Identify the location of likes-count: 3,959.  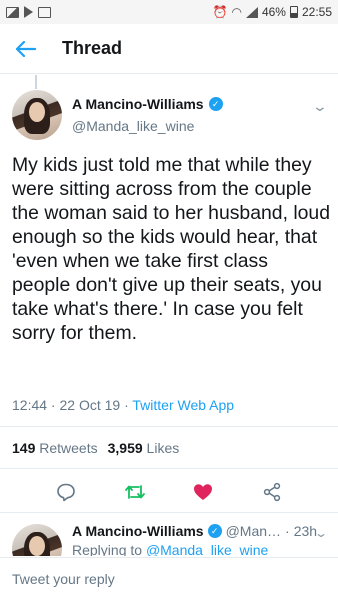
(125, 448).